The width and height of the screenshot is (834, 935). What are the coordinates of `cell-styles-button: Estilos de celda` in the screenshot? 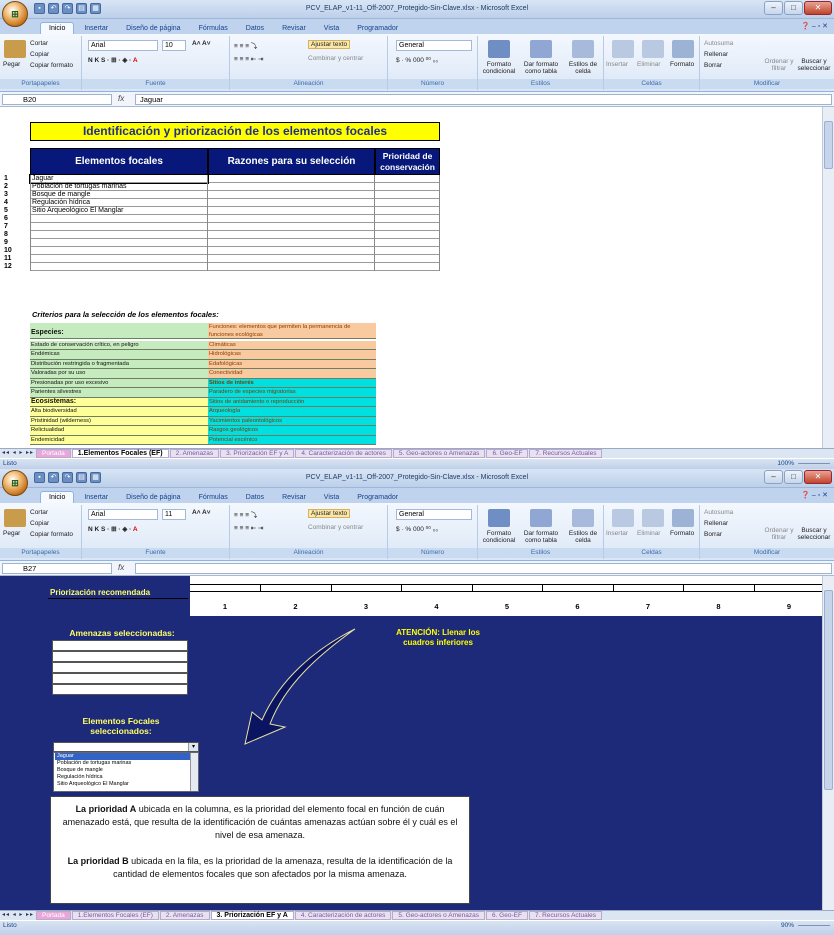 It's located at (583, 68).